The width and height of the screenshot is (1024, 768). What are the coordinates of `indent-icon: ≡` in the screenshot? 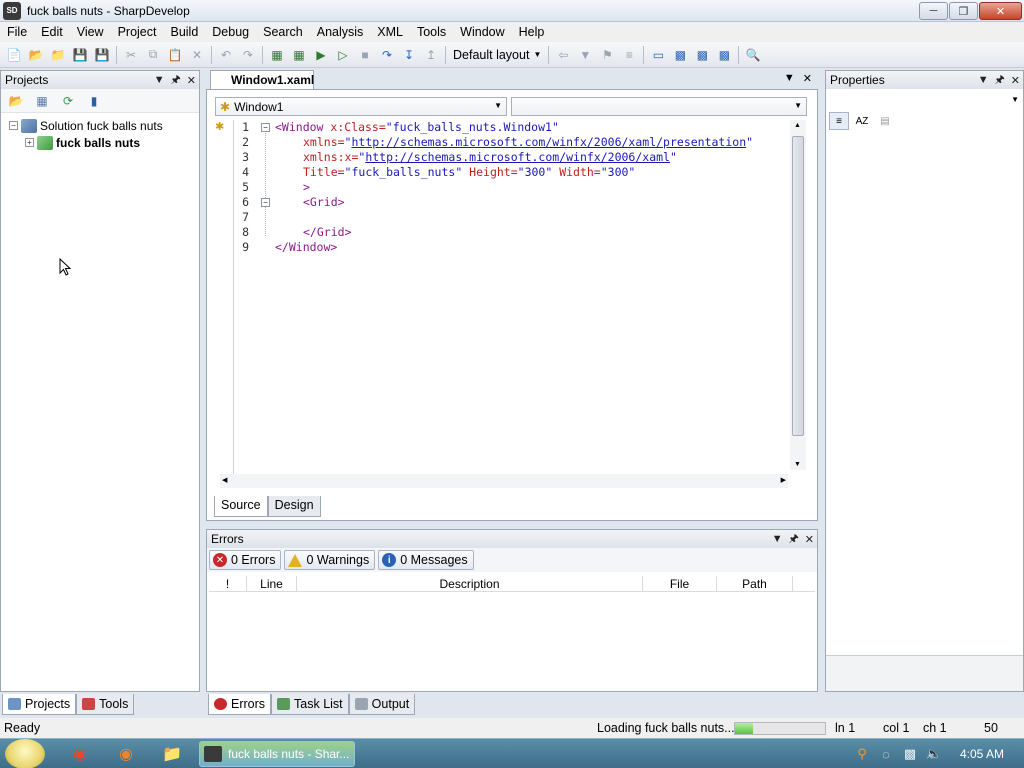 It's located at (629, 55).